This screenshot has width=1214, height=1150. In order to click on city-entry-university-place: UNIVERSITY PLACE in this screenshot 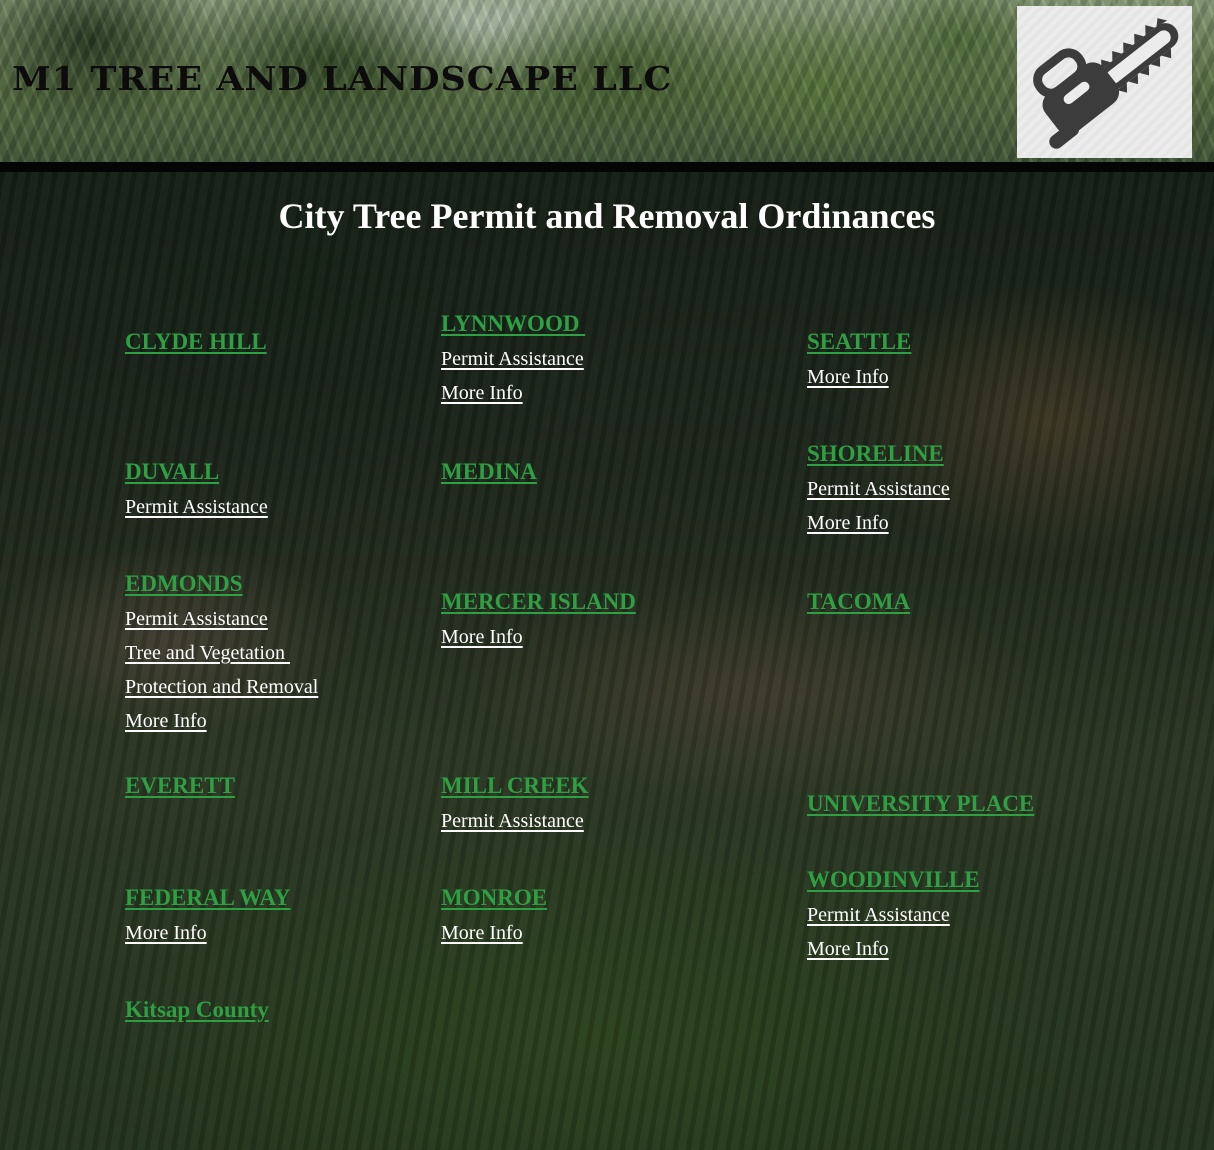, I will do `click(920, 803)`.